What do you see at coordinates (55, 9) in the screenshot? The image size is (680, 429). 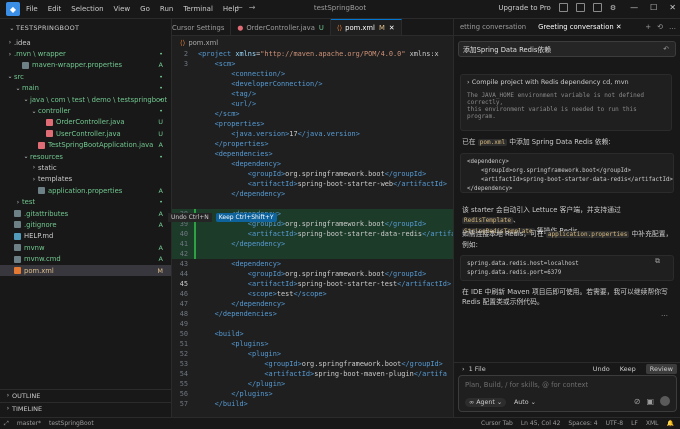 I see `menu-edit: Edit` at bounding box center [55, 9].